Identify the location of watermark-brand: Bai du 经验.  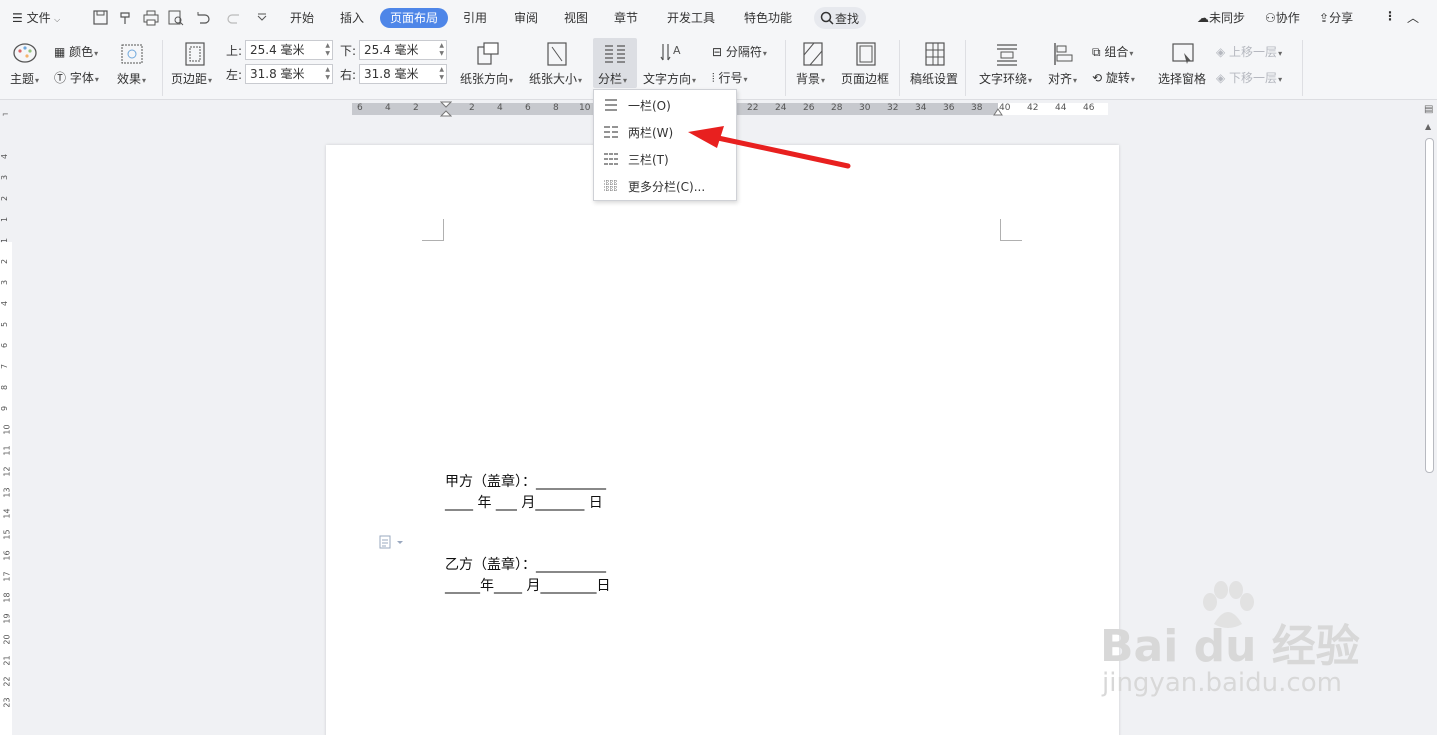
(1230, 646).